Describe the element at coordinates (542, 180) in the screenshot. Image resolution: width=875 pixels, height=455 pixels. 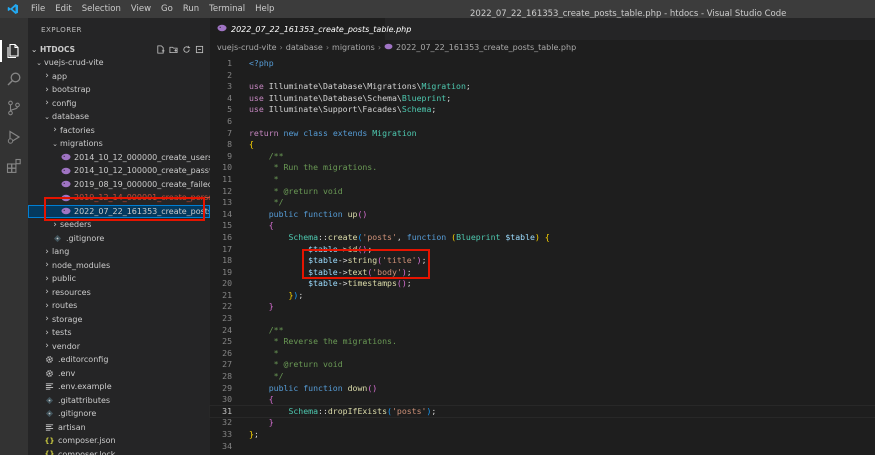
I see `code-line: 11 *` at that location.